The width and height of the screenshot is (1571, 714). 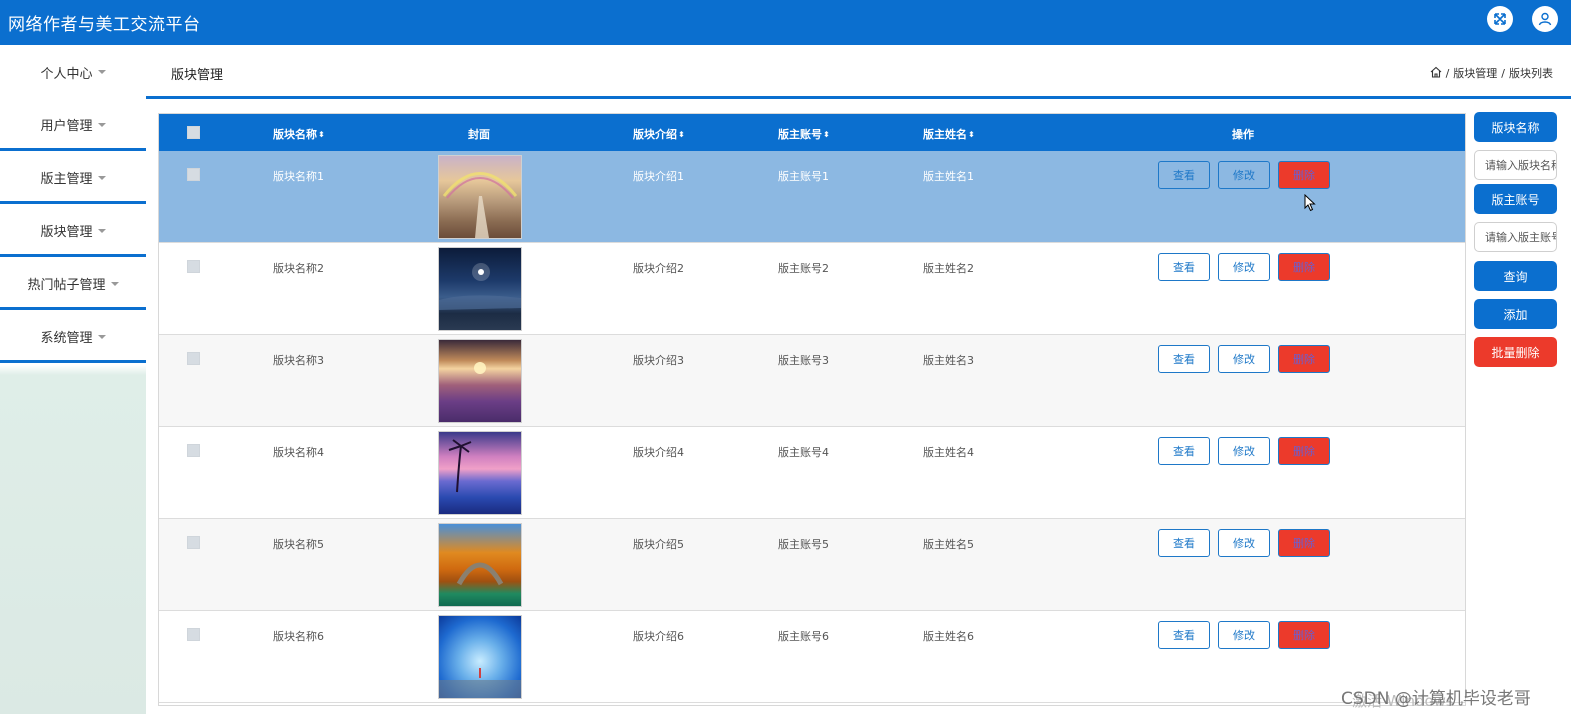 I want to click on sidebar-item-personal-center: 个人中心, so click(x=73, y=72).